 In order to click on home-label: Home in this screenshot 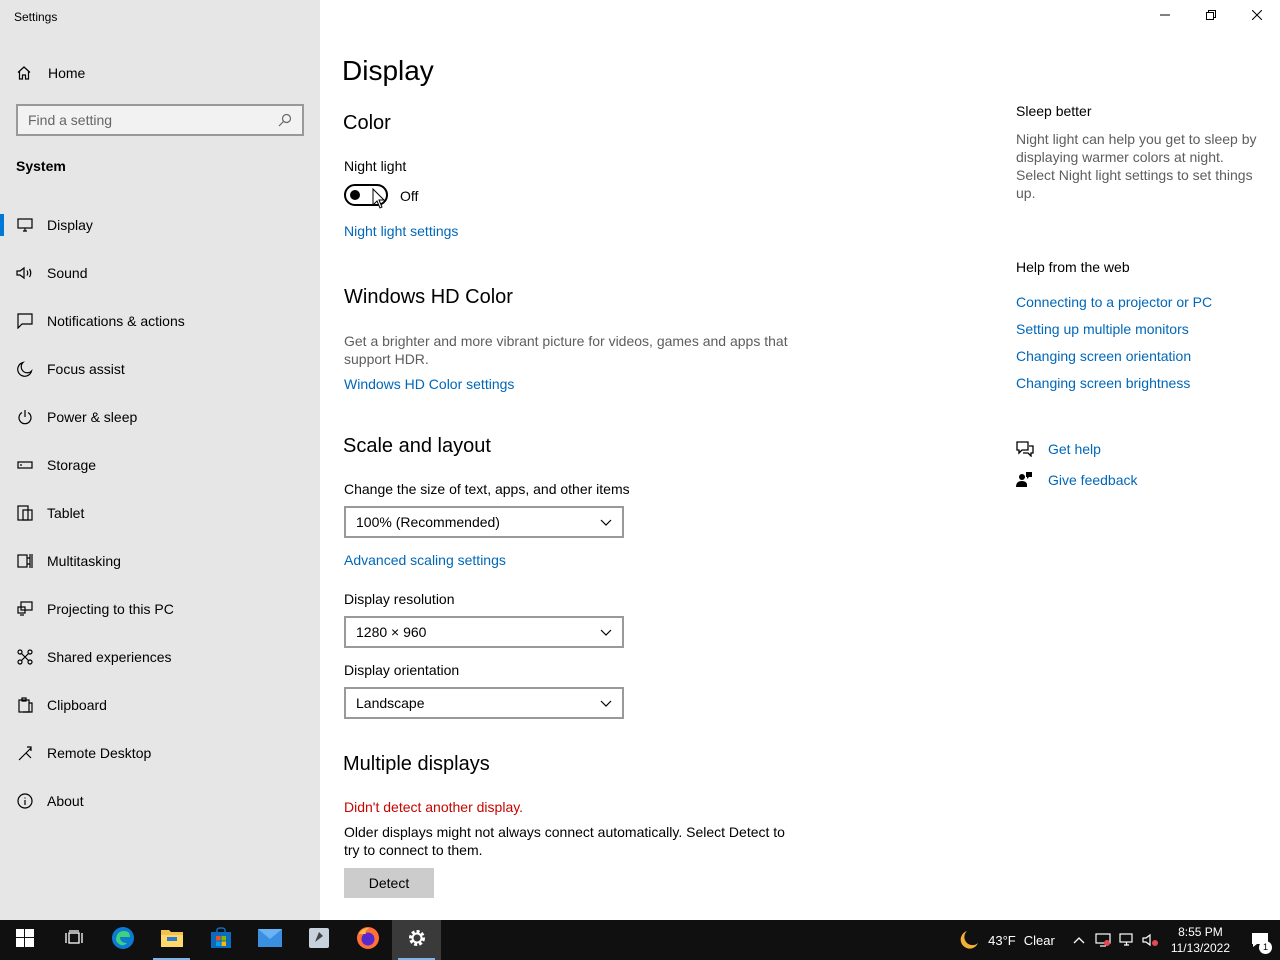, I will do `click(67, 73)`.